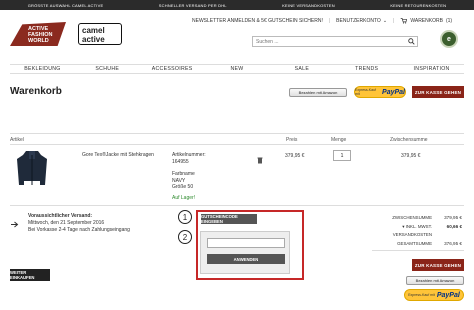 The image size is (474, 310). What do you see at coordinates (16, 224) in the screenshot?
I see `truck-icon` at bounding box center [16, 224].